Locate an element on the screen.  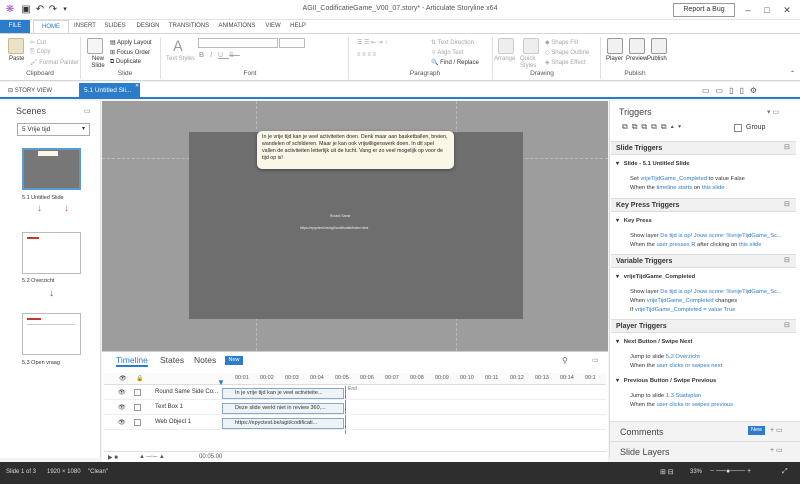
maximize-icon: □ is located at coordinates (767, 10).